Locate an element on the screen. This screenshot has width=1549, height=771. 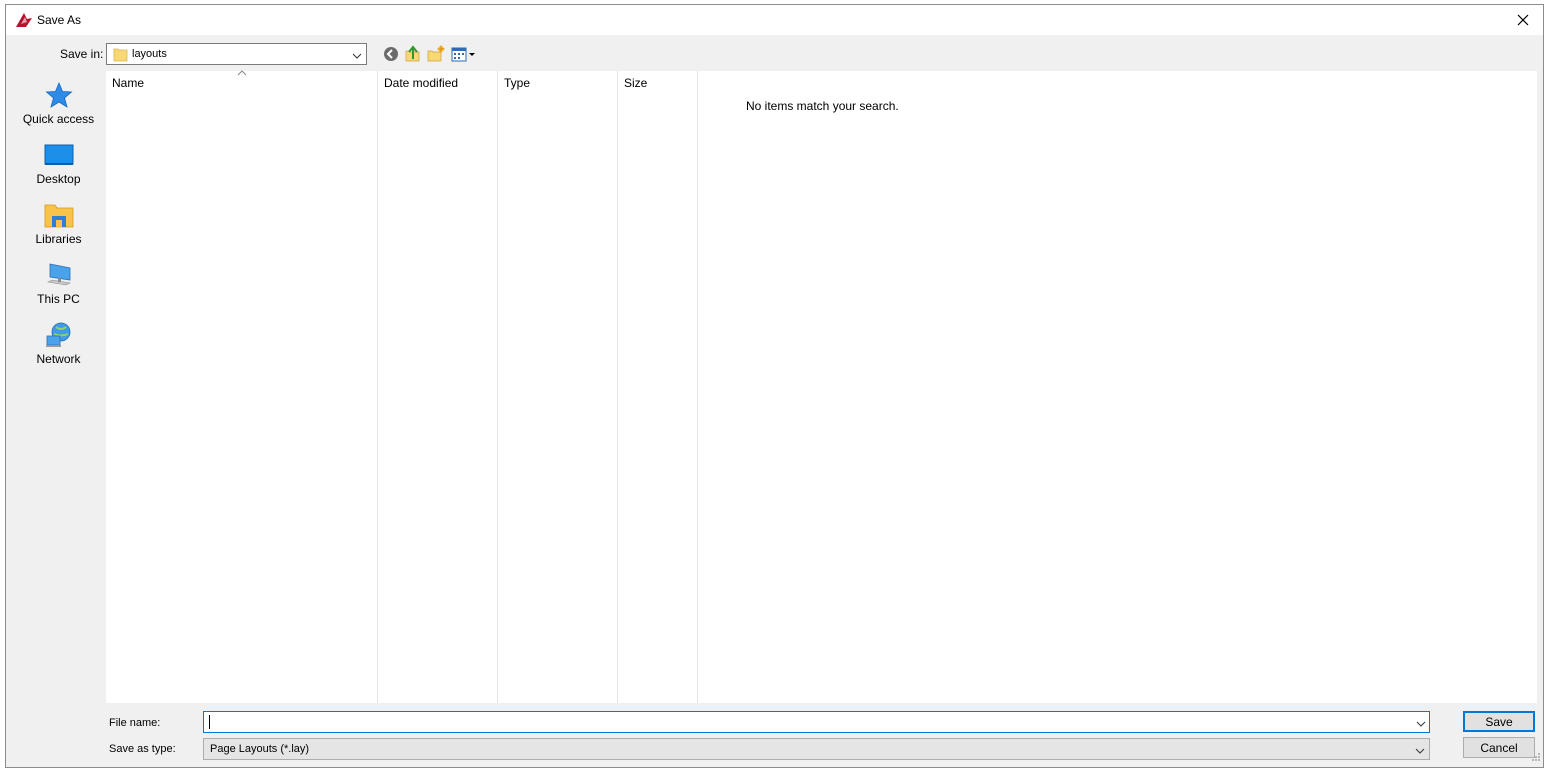
save-in-value: layouts is located at coordinates (149, 54).